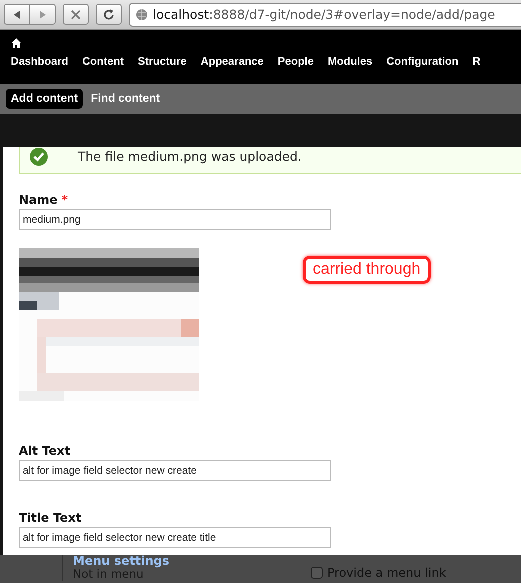 The width and height of the screenshot is (521, 583). I want to click on menu-link: Appearance, so click(232, 62).